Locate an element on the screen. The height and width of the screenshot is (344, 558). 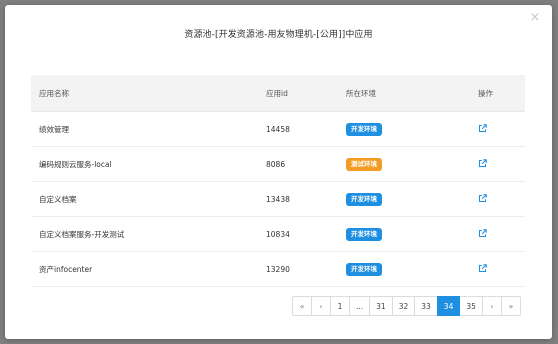
page-button-32: 32 is located at coordinates (403, 306).